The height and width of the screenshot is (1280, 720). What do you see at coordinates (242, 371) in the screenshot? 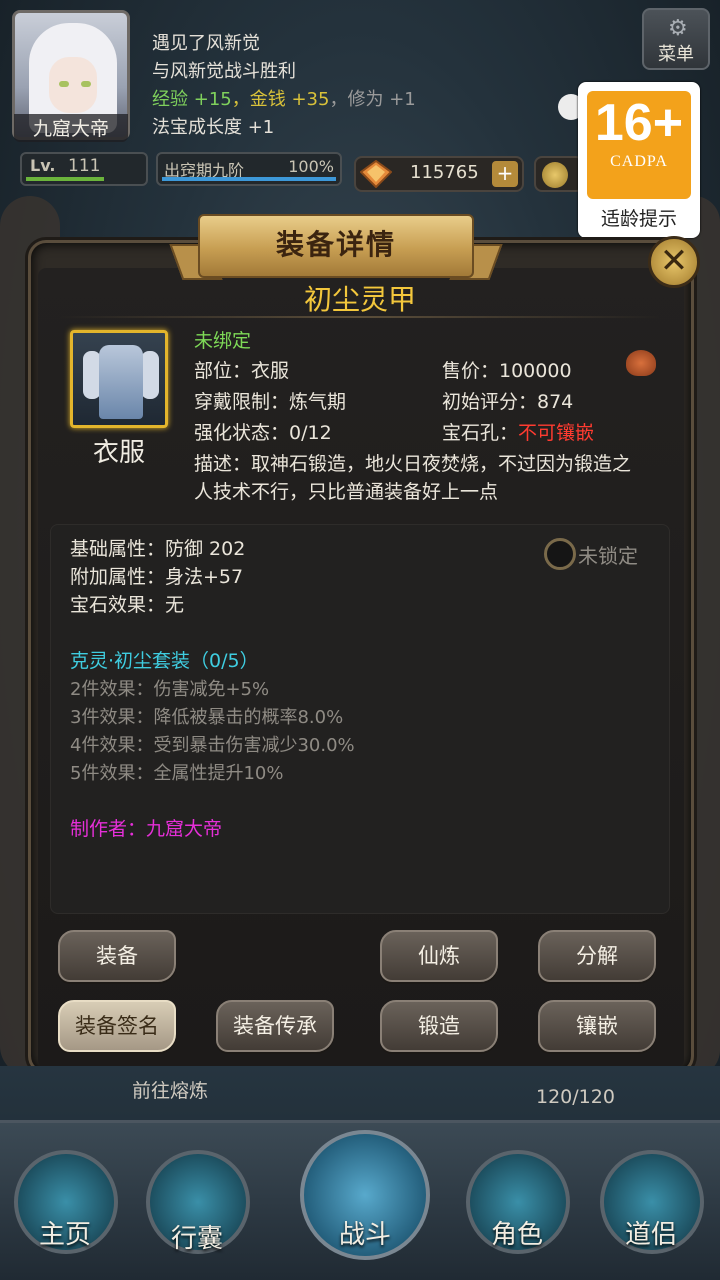
I see `item-slot: 部位：衣服` at bounding box center [242, 371].